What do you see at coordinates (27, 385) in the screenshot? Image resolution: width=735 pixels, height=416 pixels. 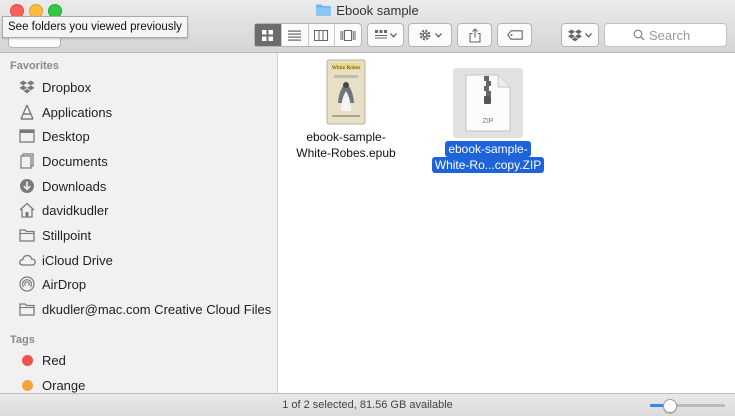 I see `orange-tag-icon` at bounding box center [27, 385].